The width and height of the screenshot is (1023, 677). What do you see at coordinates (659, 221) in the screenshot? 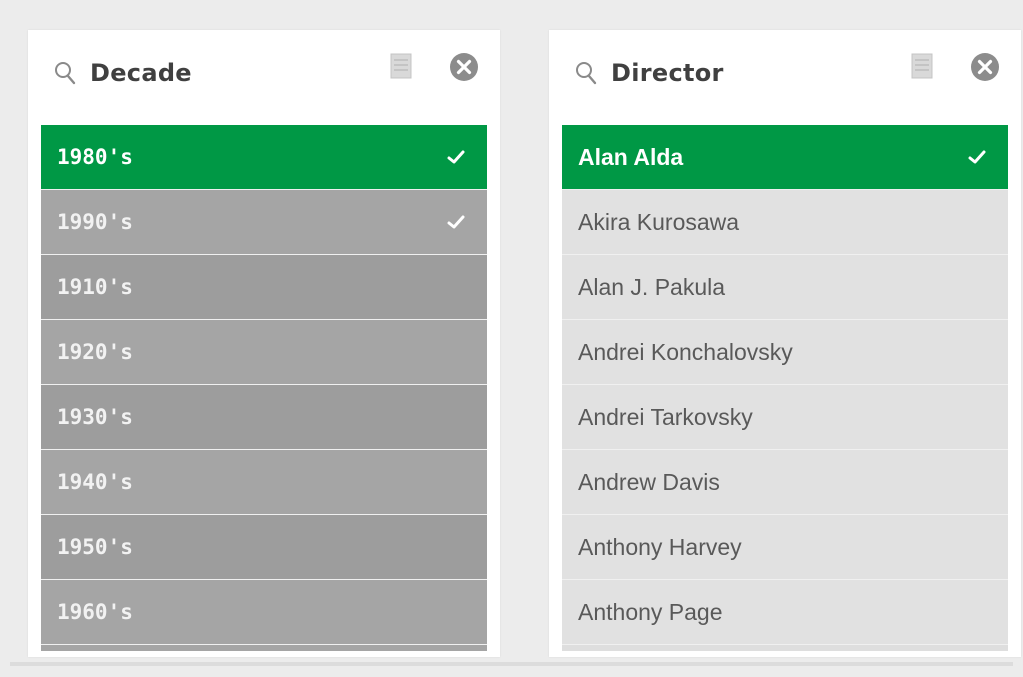
I see `list-item-label: Akira Kurosawa` at bounding box center [659, 221].